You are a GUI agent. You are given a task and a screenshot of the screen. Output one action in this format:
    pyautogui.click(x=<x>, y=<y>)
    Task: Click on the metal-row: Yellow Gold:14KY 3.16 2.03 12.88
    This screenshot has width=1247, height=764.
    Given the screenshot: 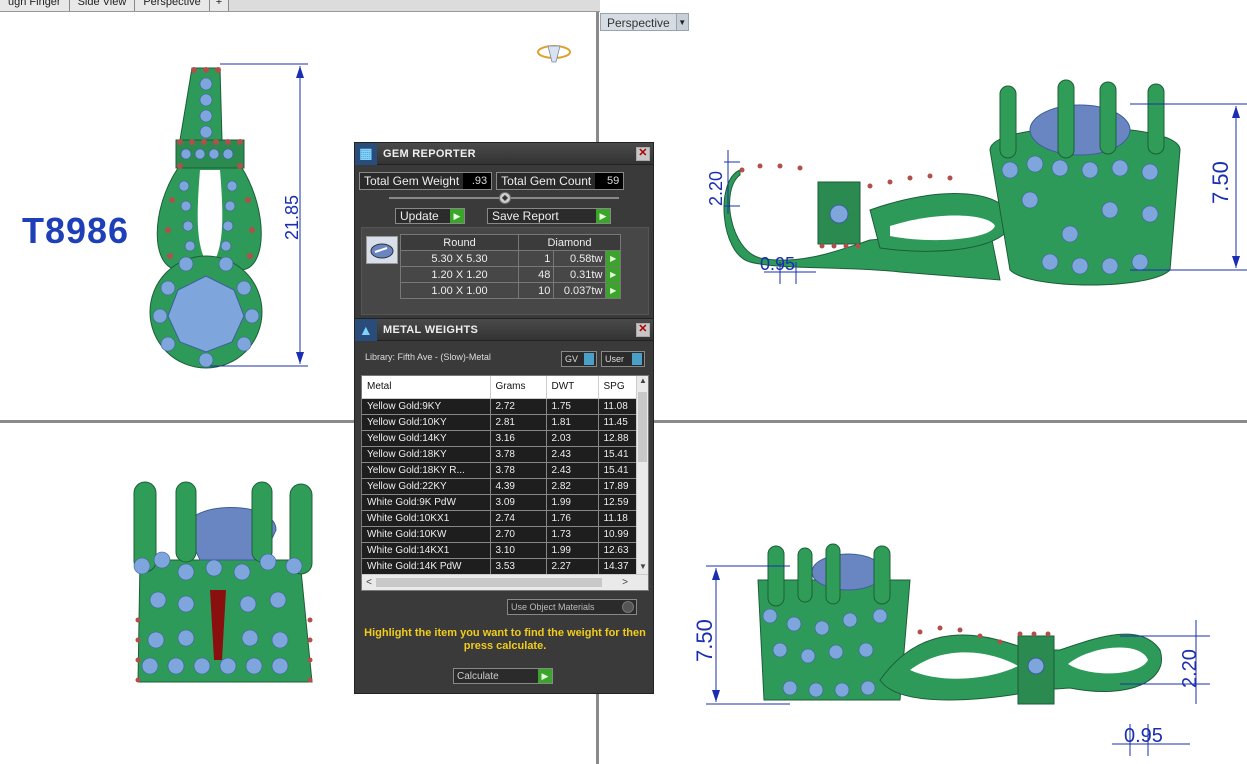 What is the action you would take?
    pyautogui.click(x=500, y=438)
    